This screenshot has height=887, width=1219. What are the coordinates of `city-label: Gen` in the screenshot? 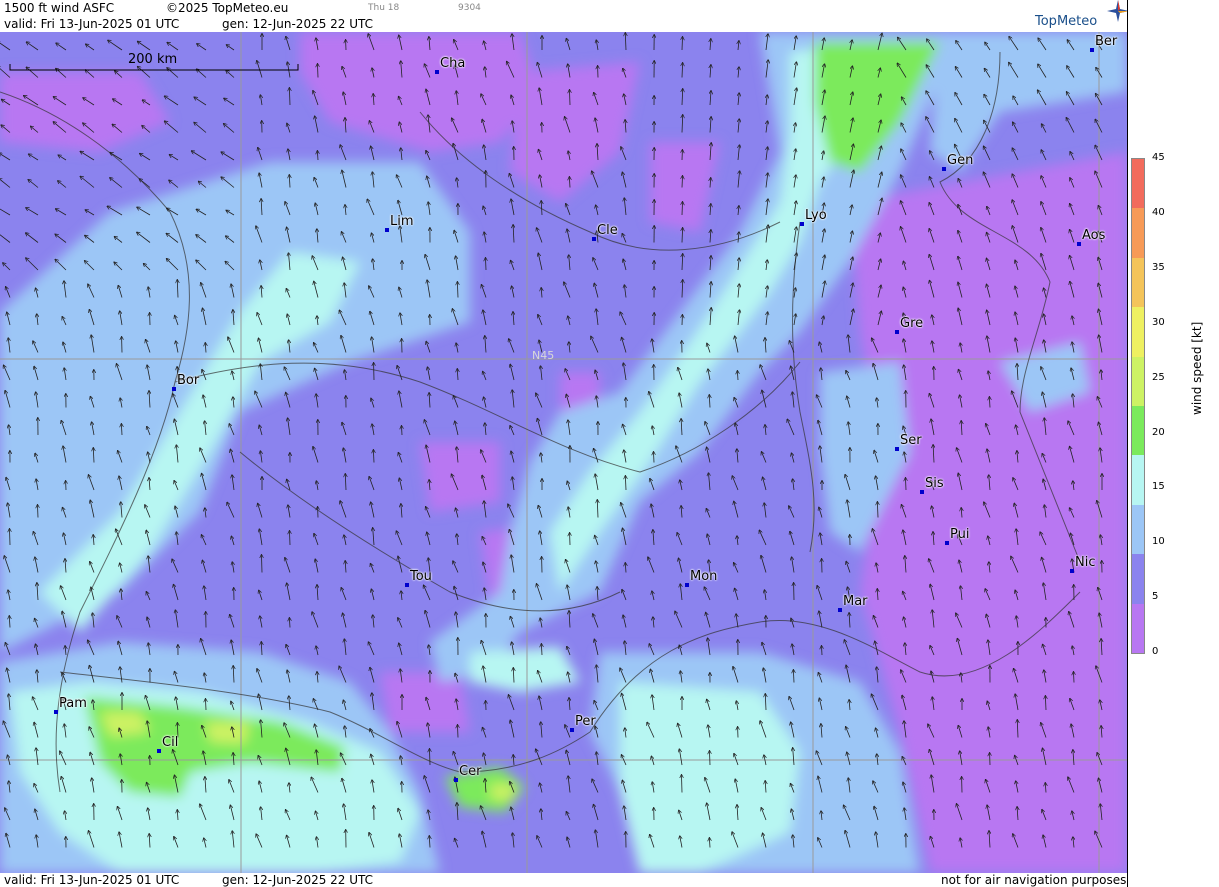 It's located at (960, 160).